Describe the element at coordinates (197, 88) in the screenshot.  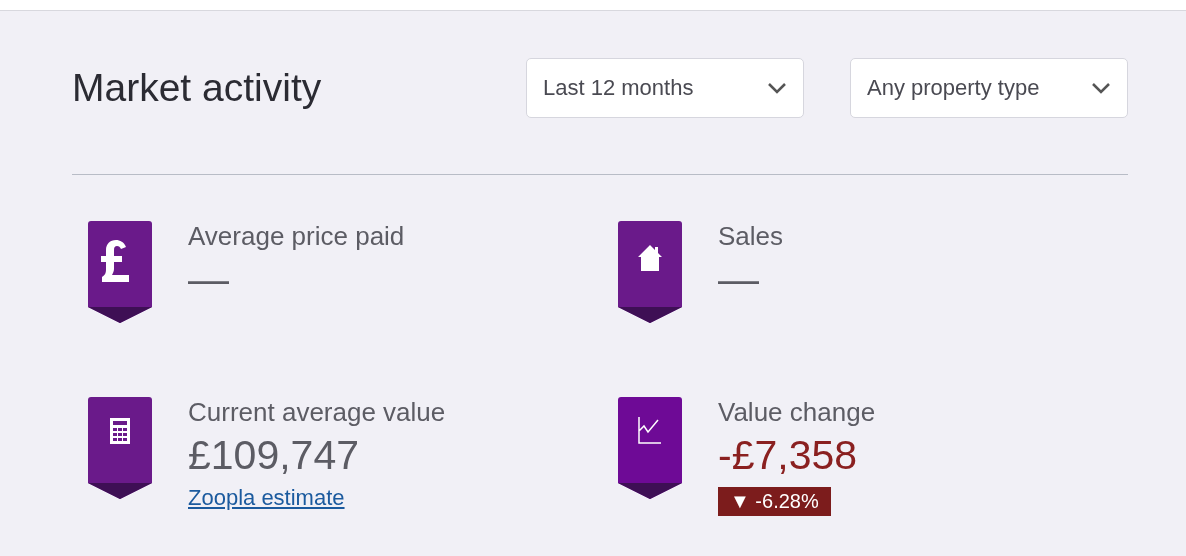
I see `section-title: Market activity` at that location.